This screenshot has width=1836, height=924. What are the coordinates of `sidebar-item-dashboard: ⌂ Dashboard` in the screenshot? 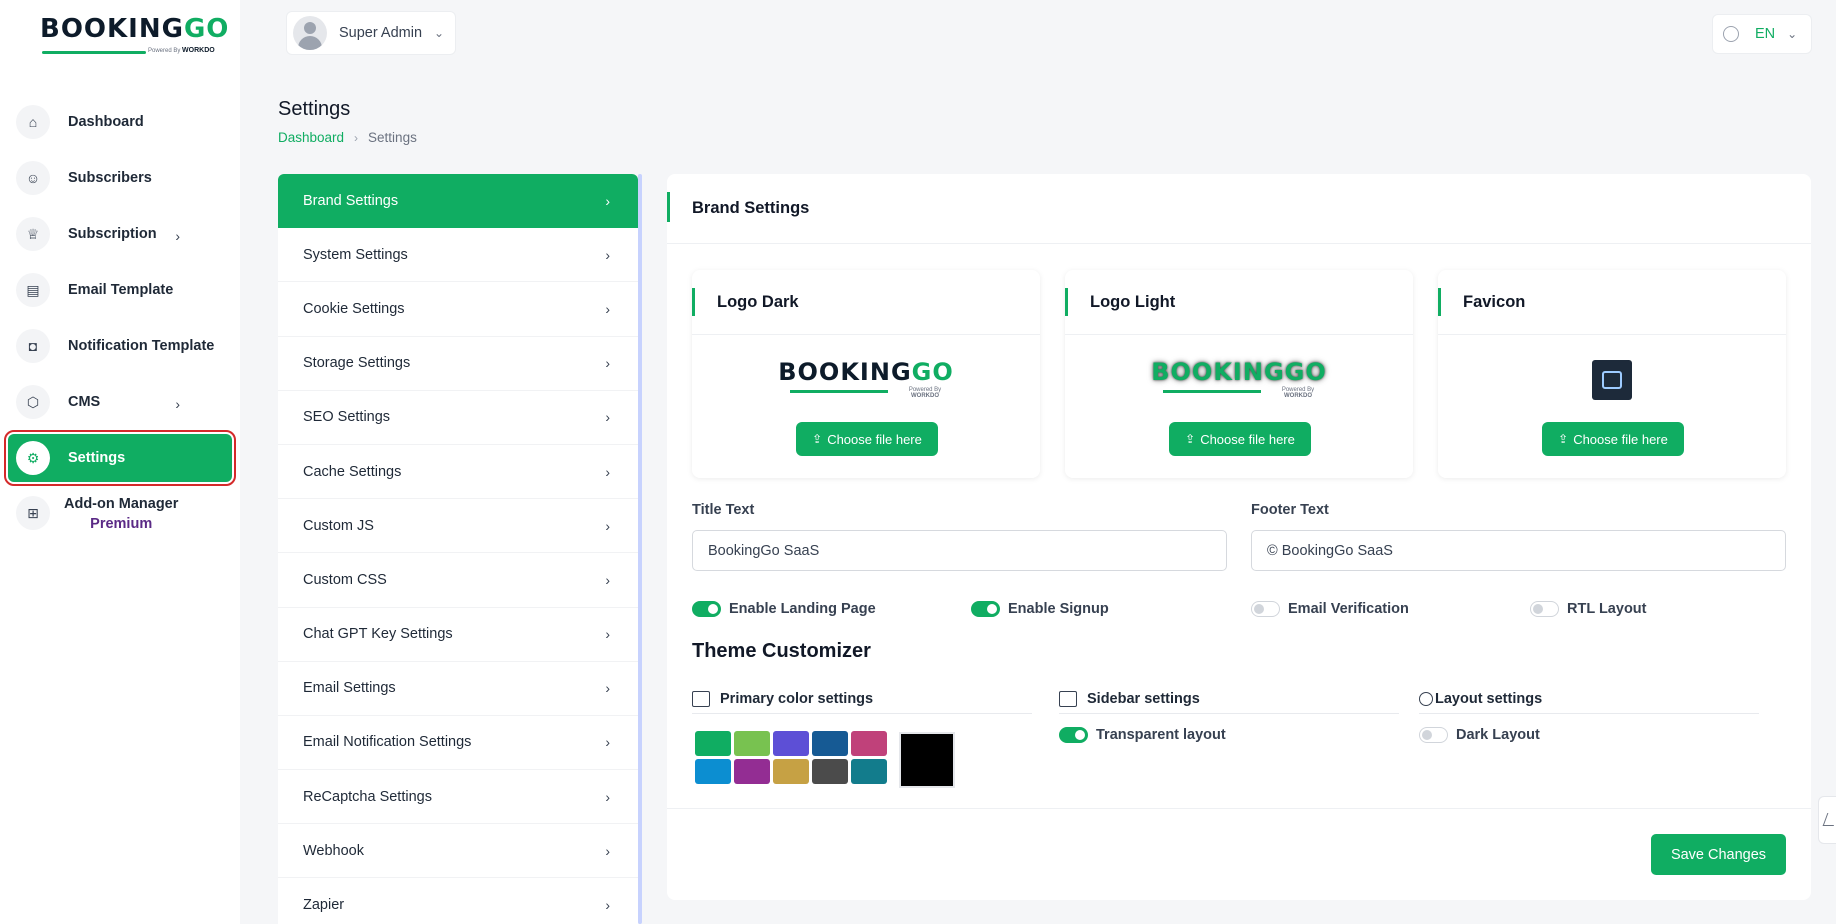 It's located at (120, 122).